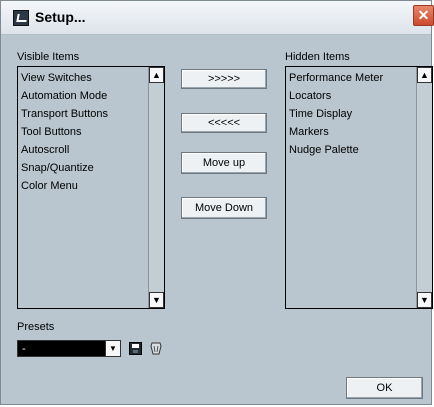 The width and height of the screenshot is (434, 407). I want to click on app-icon, so click(21, 18).